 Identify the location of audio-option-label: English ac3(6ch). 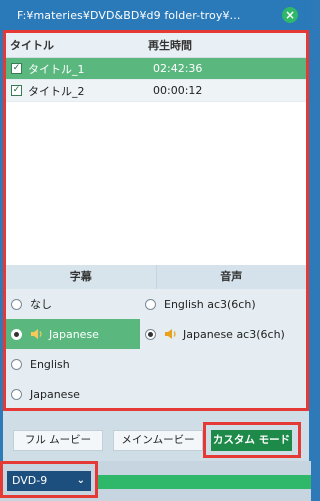
(210, 304).